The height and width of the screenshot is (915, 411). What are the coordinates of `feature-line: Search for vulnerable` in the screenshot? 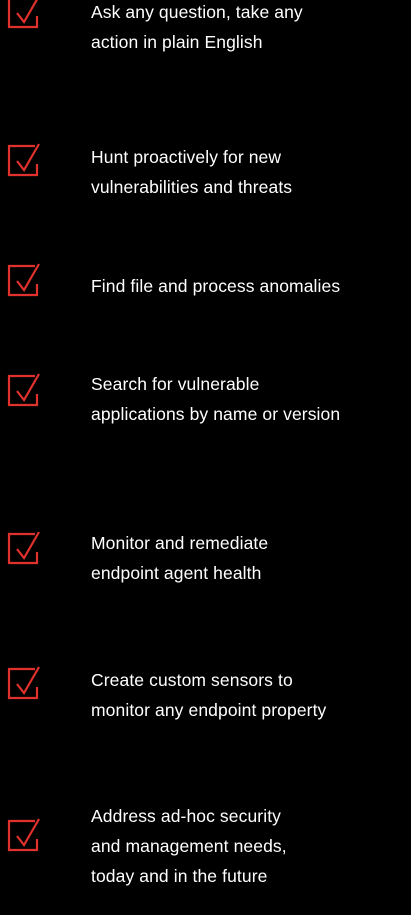 It's located at (175, 384).